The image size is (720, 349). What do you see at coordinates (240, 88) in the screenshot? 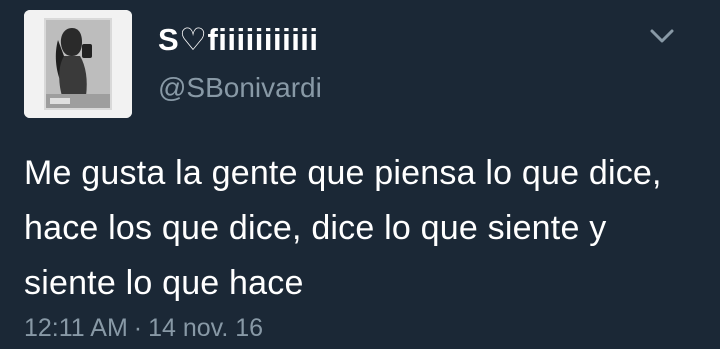
I see `user-handle: @SBonivardi` at bounding box center [240, 88].